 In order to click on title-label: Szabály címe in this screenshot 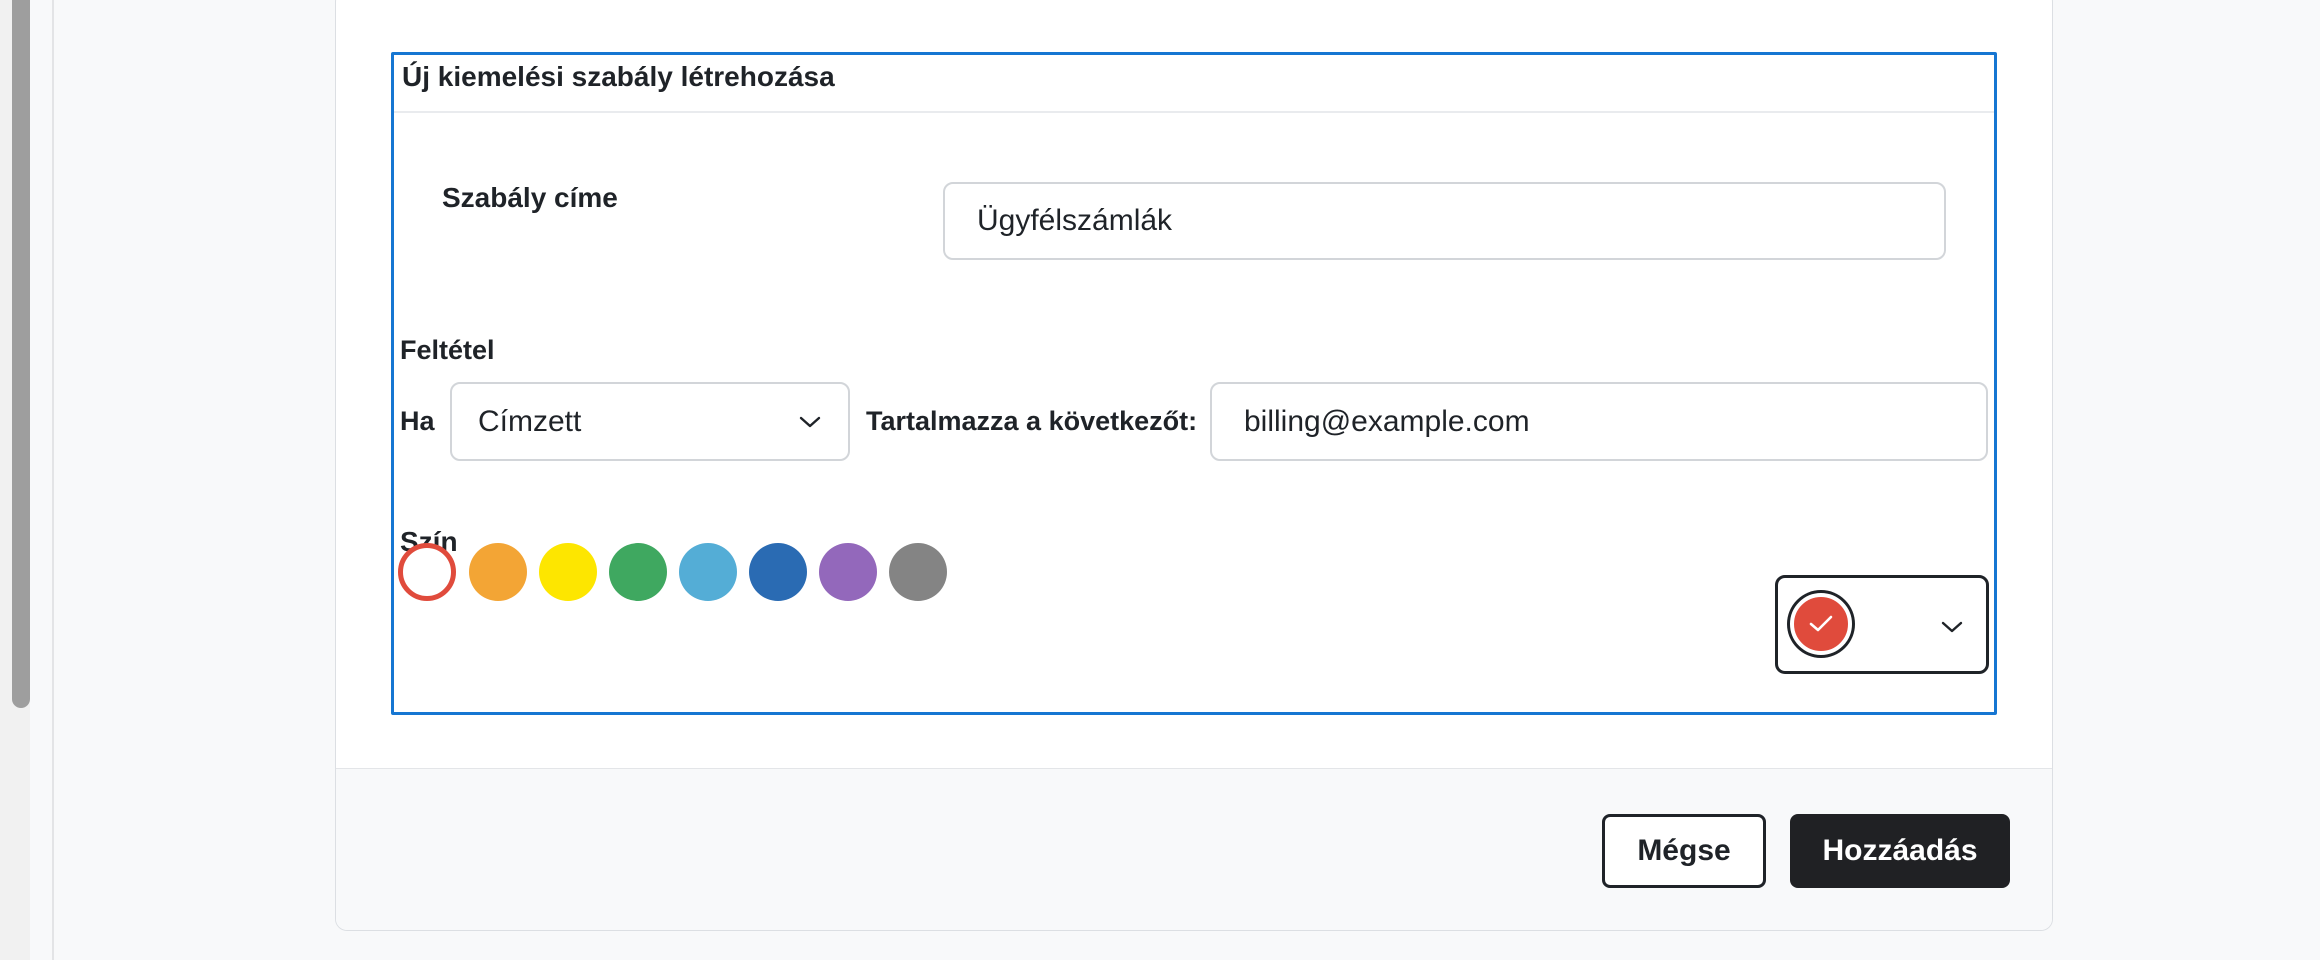, I will do `click(530, 197)`.